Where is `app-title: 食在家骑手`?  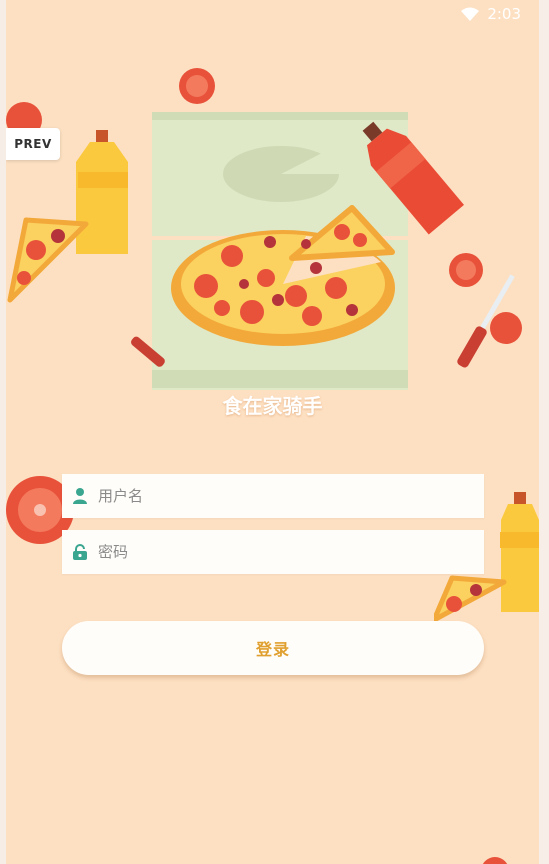 app-title: 食在家骑手 is located at coordinates (272, 406).